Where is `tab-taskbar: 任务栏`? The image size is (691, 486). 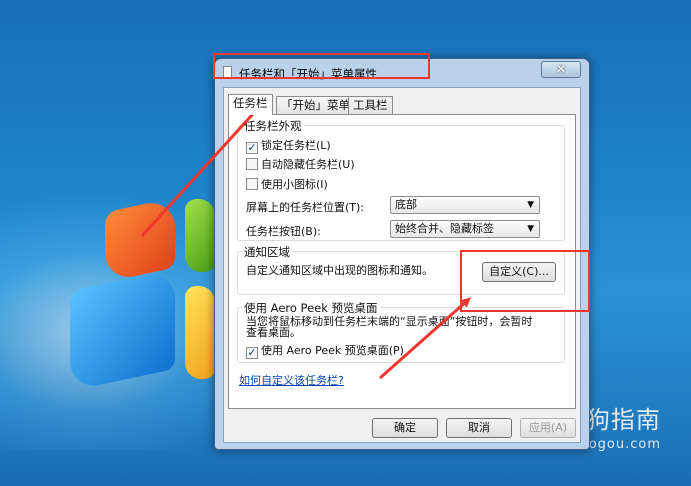 tab-taskbar: 任务栏 is located at coordinates (250, 104).